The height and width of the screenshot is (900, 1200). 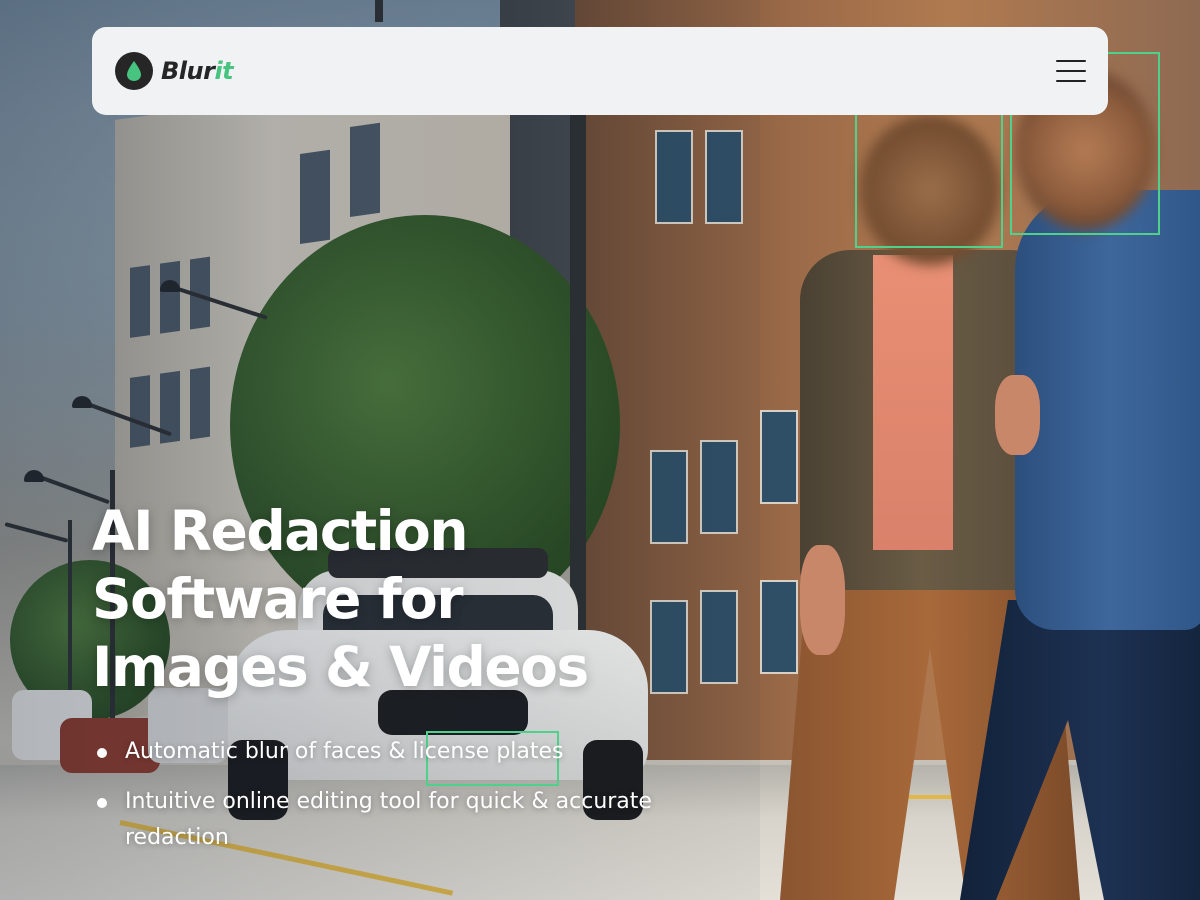 What do you see at coordinates (197, 71) in the screenshot?
I see `logo-text: Blurit` at bounding box center [197, 71].